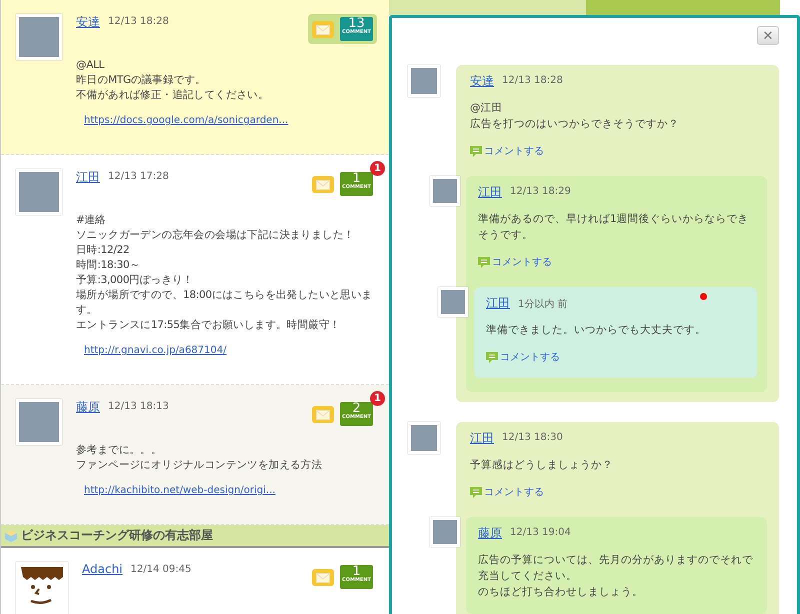  Describe the element at coordinates (91, 220) in the screenshot. I see `post-text: #連絡` at that location.